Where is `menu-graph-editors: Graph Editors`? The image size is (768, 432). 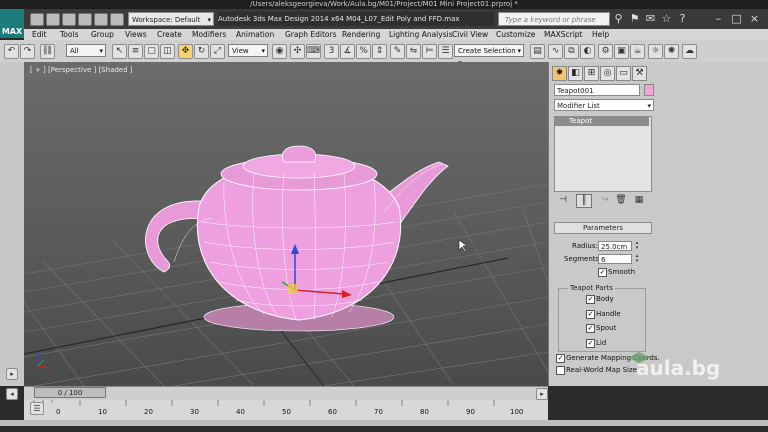 menu-graph-editors: Graph Editors is located at coordinates (311, 34).